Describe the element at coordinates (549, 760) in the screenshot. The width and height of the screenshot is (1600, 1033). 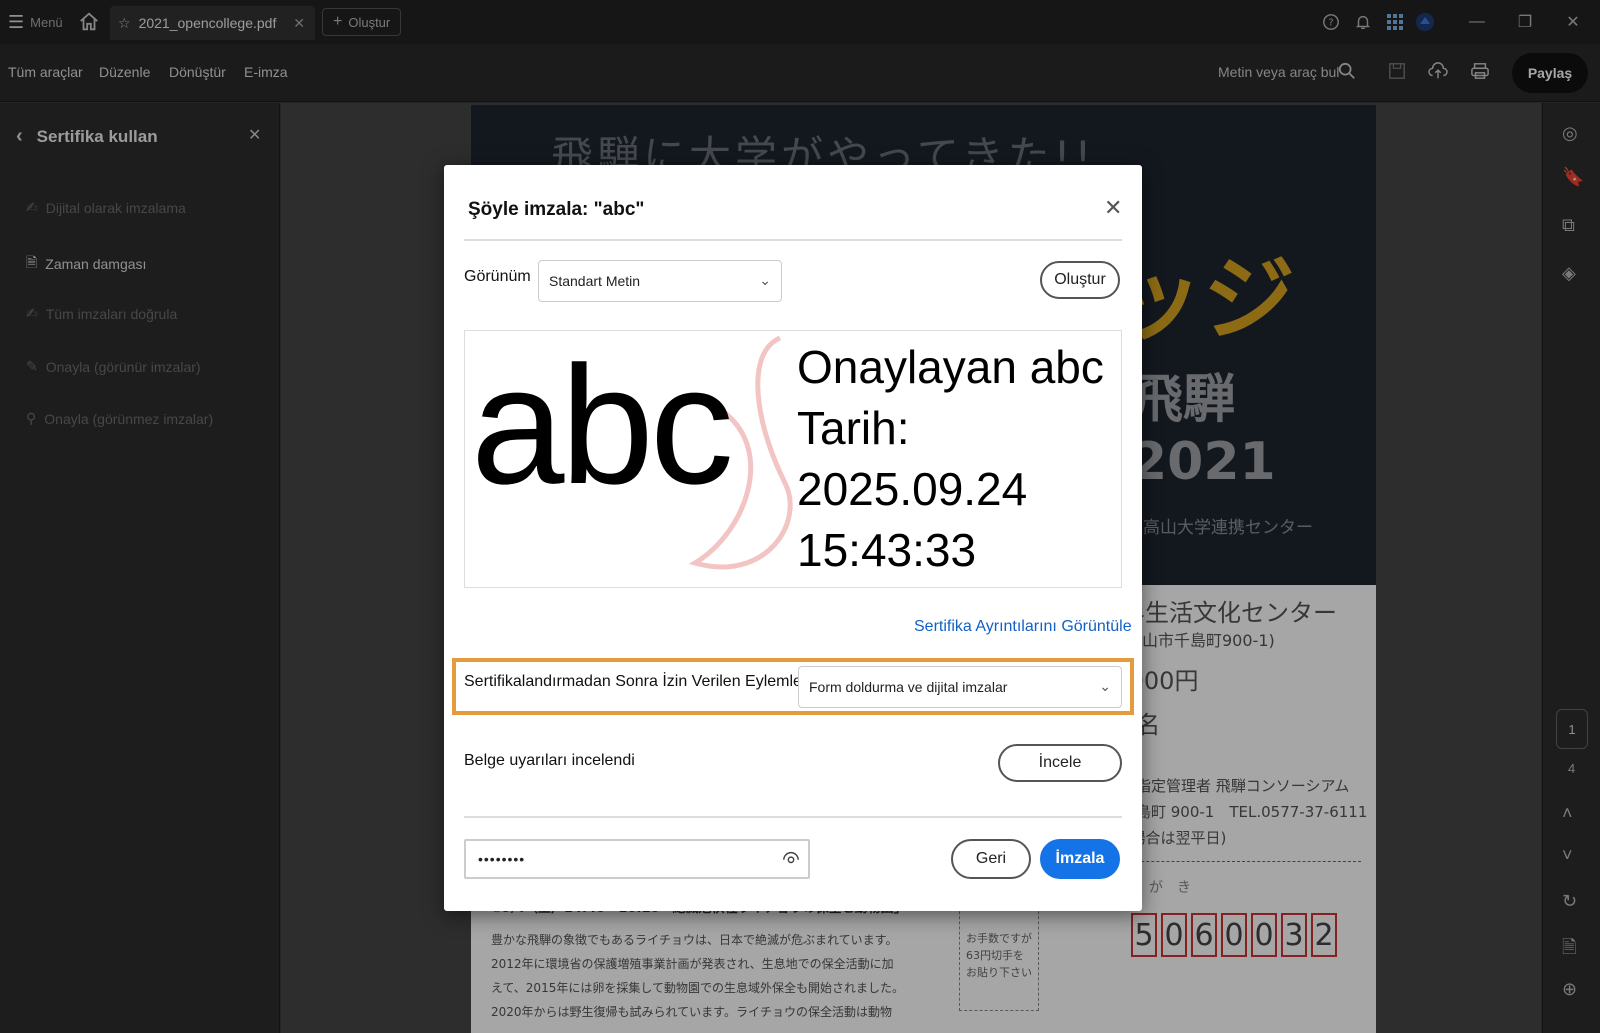
I see `document-warnings-label: Belge uyarıları incelendi` at that location.